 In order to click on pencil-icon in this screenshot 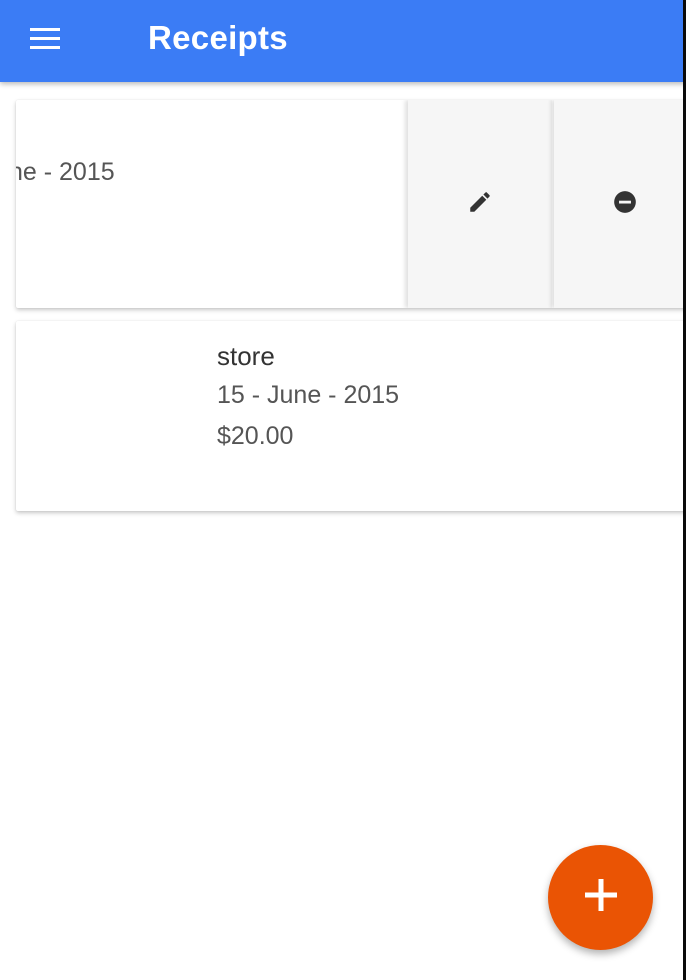, I will do `click(480, 204)`.